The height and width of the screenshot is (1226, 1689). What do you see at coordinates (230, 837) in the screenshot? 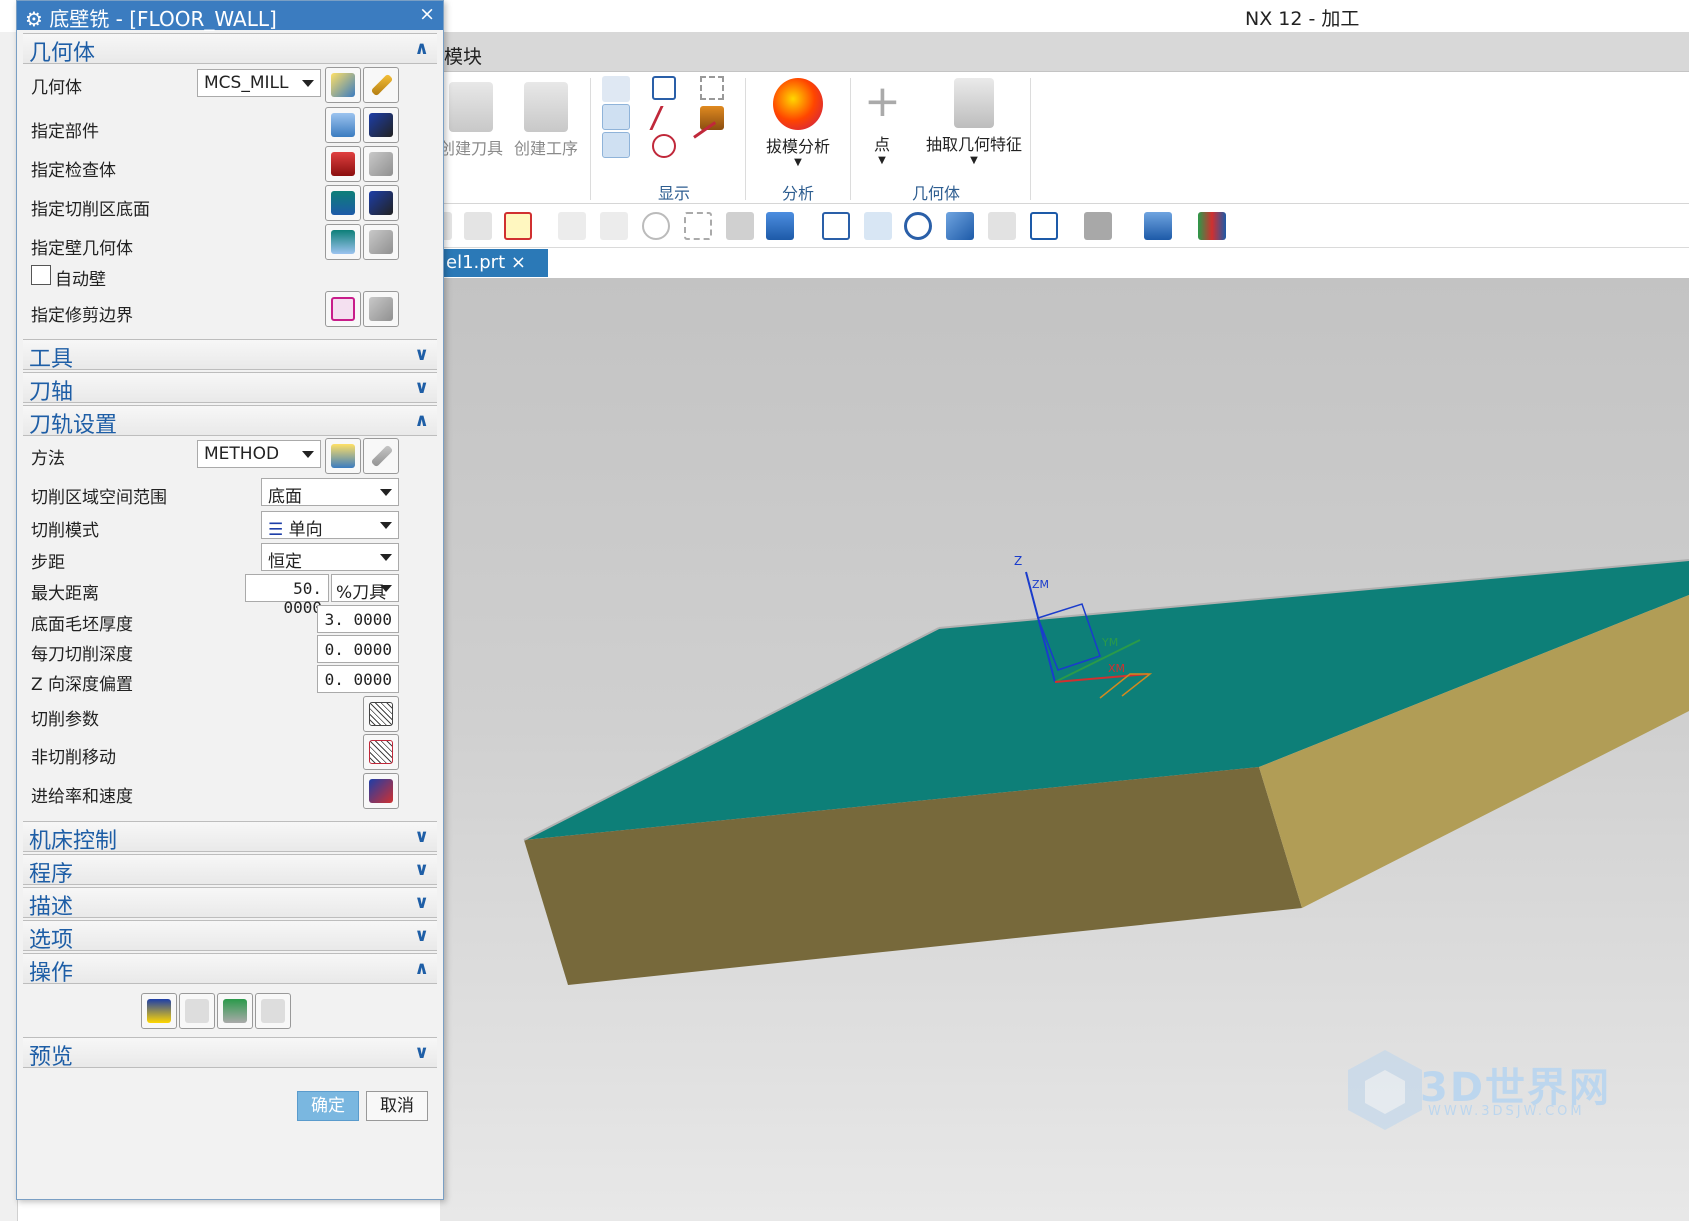
I see `section-machine-control: 机床控制 ∨` at bounding box center [230, 837].